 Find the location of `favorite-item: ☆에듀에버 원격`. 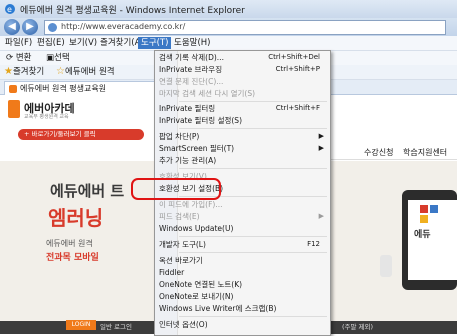

favorite-item: ☆에듀에버 원격 is located at coordinates (85, 72).